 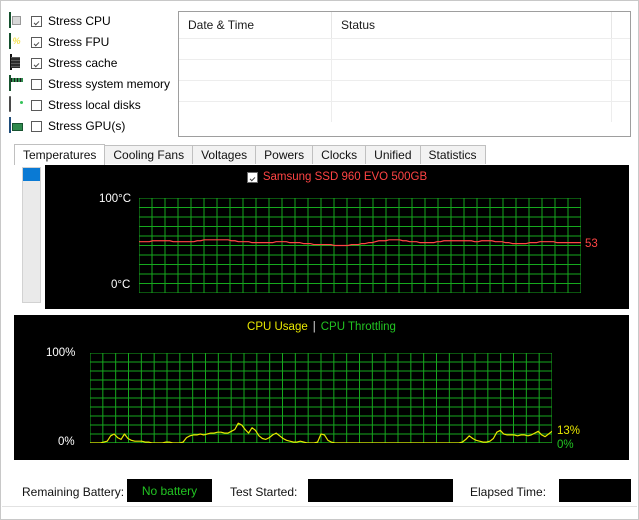 I want to click on stress-option-gpu: Stress GPU(s), so click(x=91, y=126).